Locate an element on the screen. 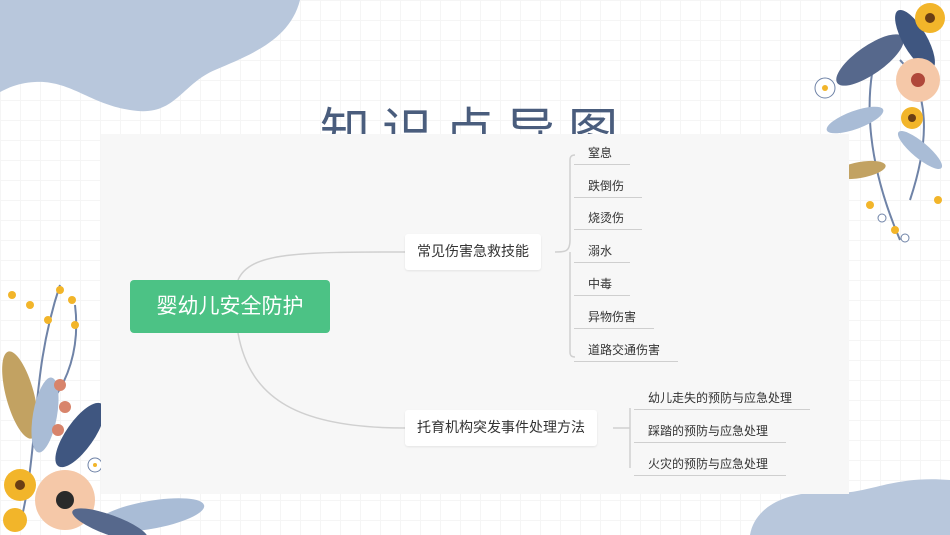 This screenshot has height=535, width=950. mindmap-leaf: 幼儿走失的预防与应急处理 is located at coordinates (722, 399).